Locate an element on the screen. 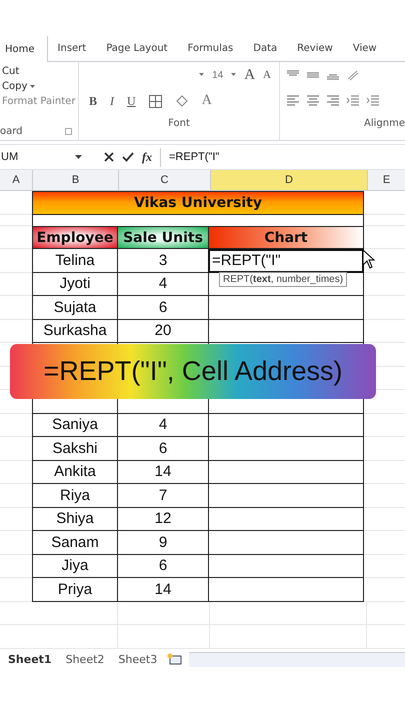 Image resolution: width=405 pixels, height=720 pixels. ribbon-tab: Page Layout is located at coordinates (137, 48).